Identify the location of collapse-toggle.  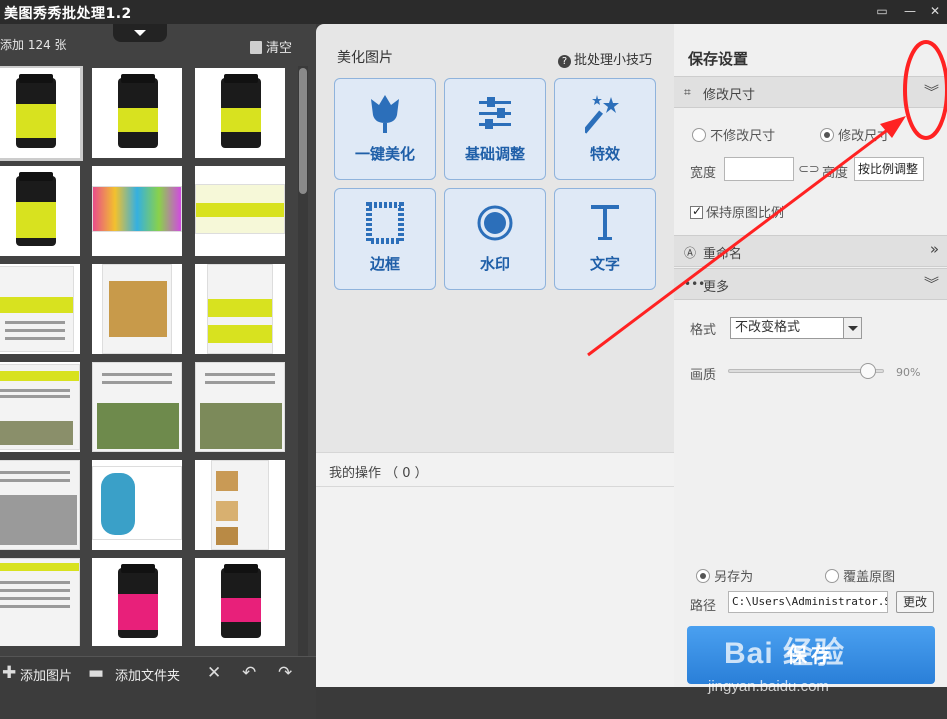
(140, 33).